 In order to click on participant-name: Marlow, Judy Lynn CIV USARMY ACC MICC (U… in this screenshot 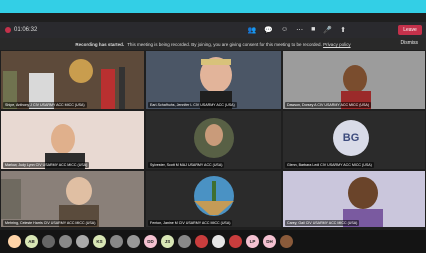, I will do `click(46, 165)`.